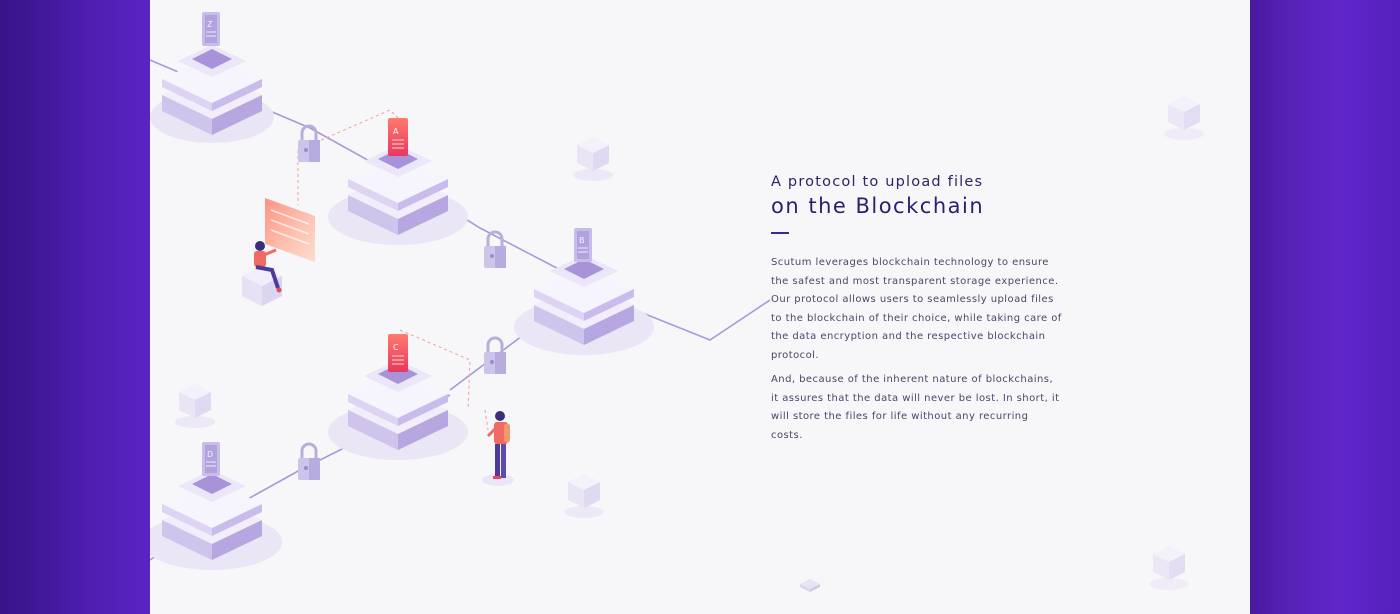 This screenshot has height=614, width=1400. I want to click on file-c-label: C, so click(396, 347).